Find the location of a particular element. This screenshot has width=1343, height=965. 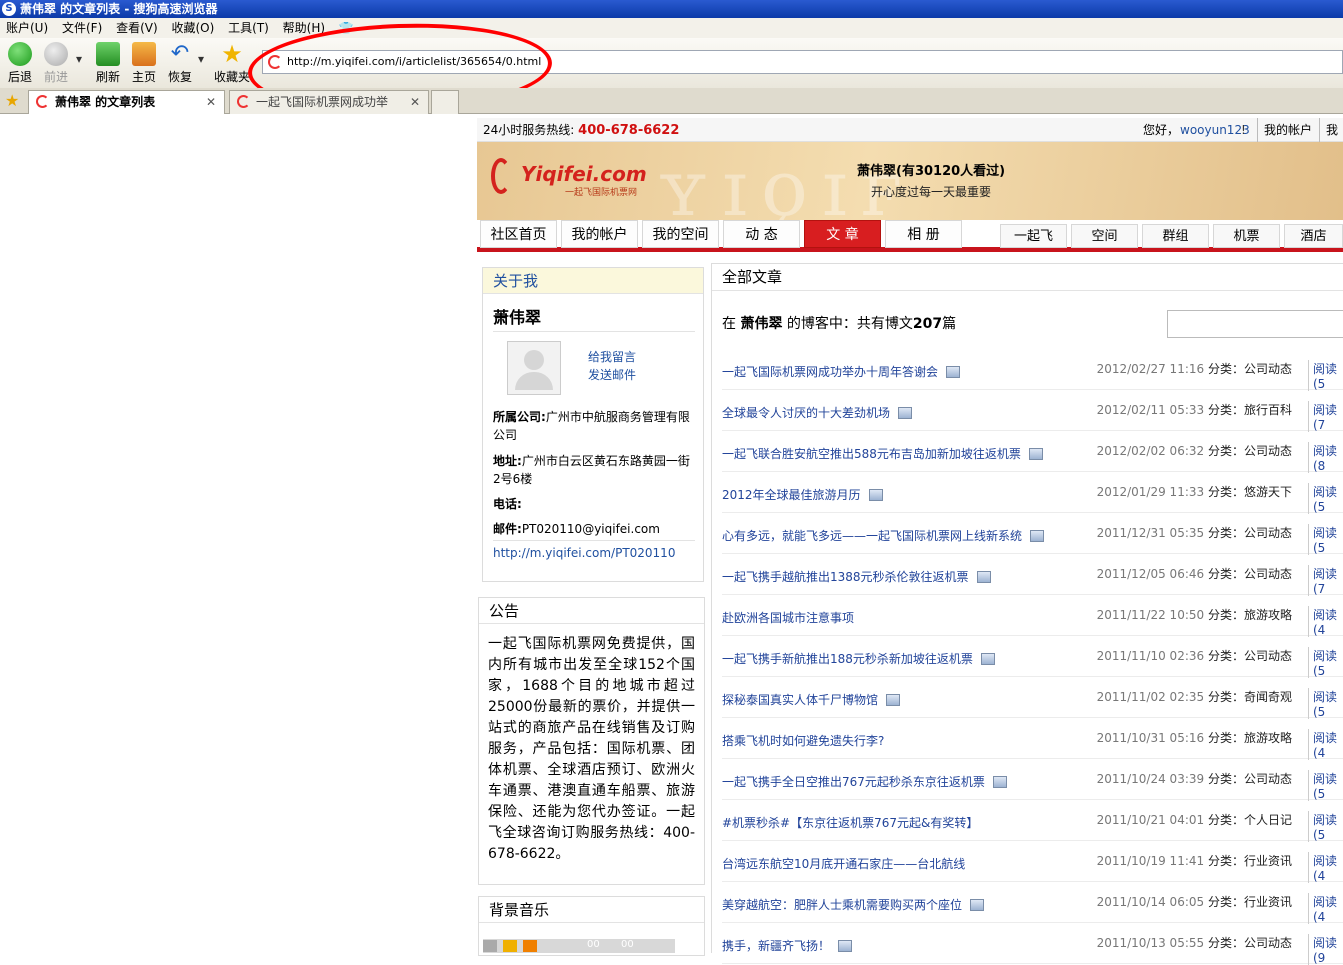

star-icon: ★ is located at coordinates (232, 54).